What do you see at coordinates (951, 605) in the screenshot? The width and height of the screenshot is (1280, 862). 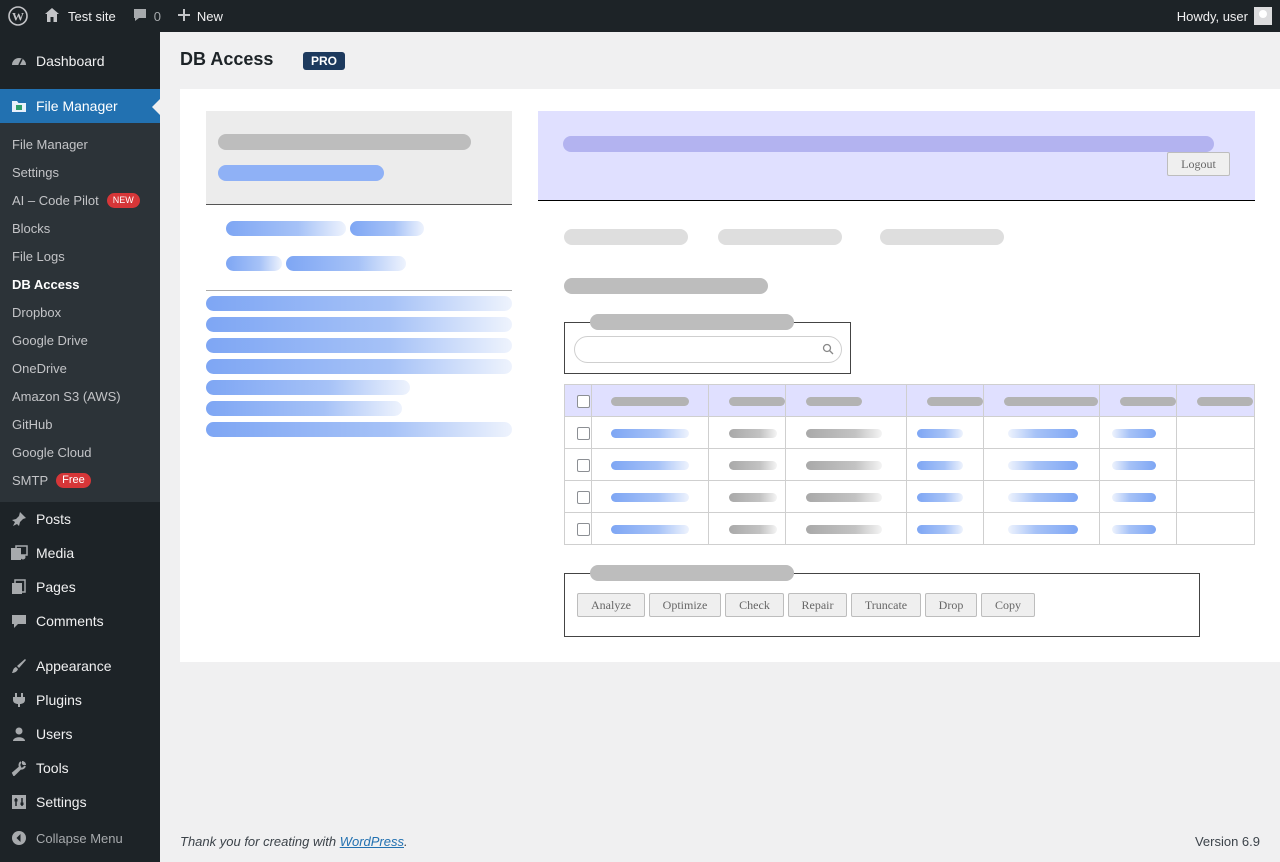 I see `drop-button: Drop` at bounding box center [951, 605].